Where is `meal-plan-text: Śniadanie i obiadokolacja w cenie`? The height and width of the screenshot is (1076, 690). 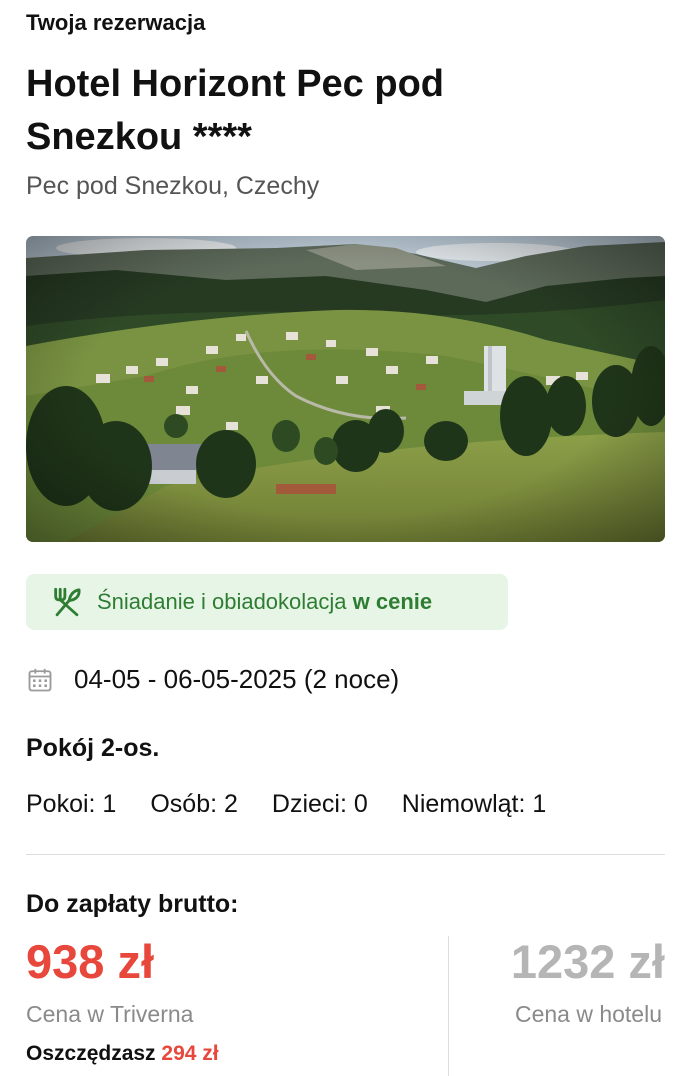
meal-plan-text: Śniadanie i obiadokolacja w cenie is located at coordinates (265, 601).